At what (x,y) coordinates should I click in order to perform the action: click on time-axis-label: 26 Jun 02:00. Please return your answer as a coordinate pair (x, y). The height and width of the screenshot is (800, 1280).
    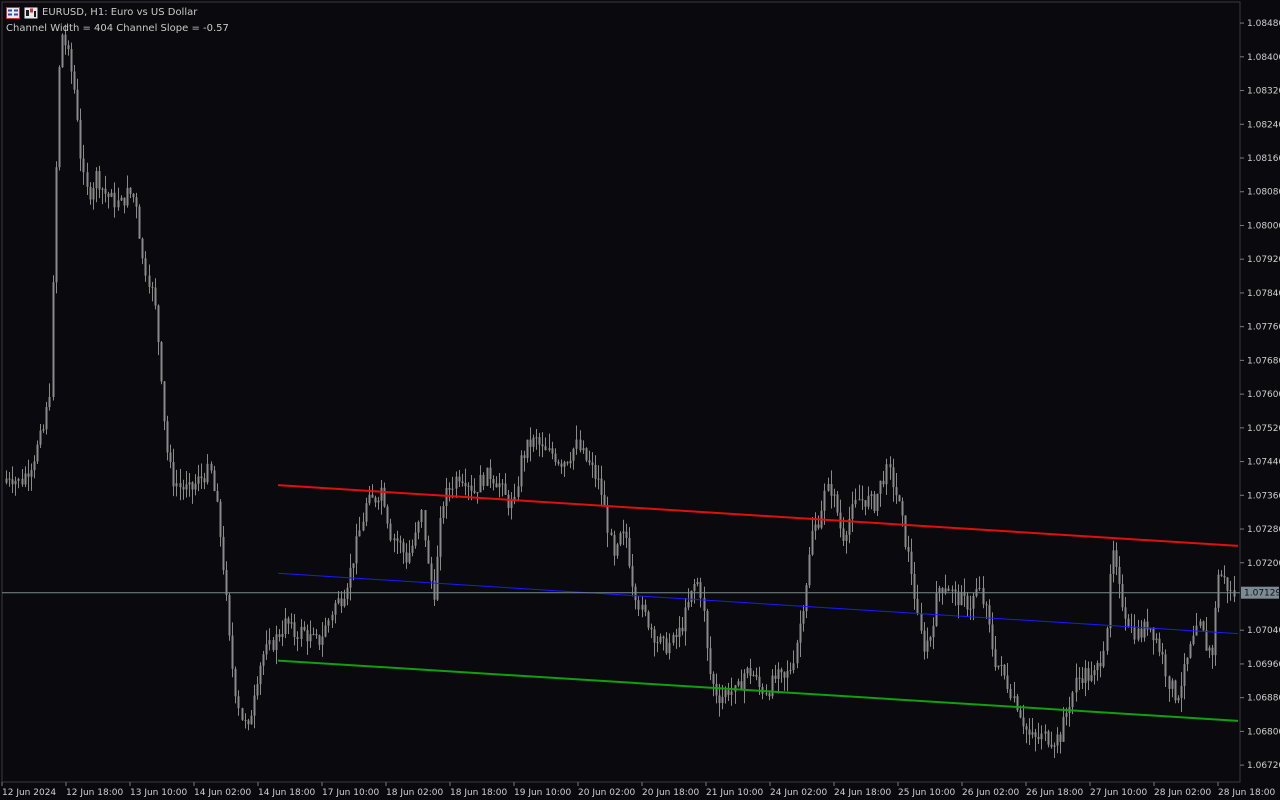
    Looking at the image, I should click on (990, 793).